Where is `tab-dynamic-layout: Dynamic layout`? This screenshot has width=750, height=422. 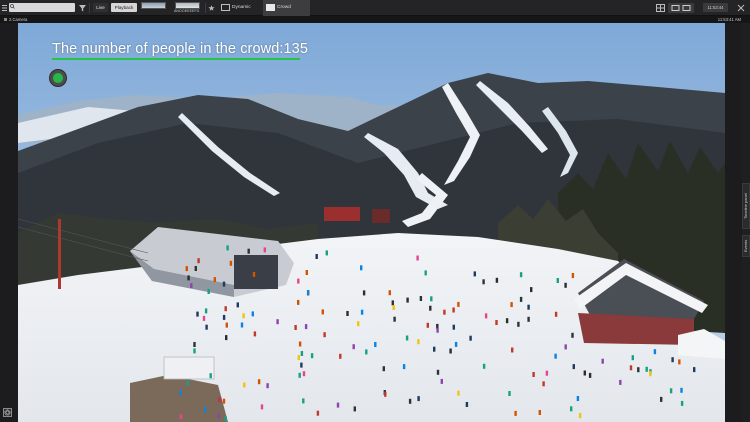 tab-dynamic-layout: Dynamic layout is located at coordinates (240, 13).